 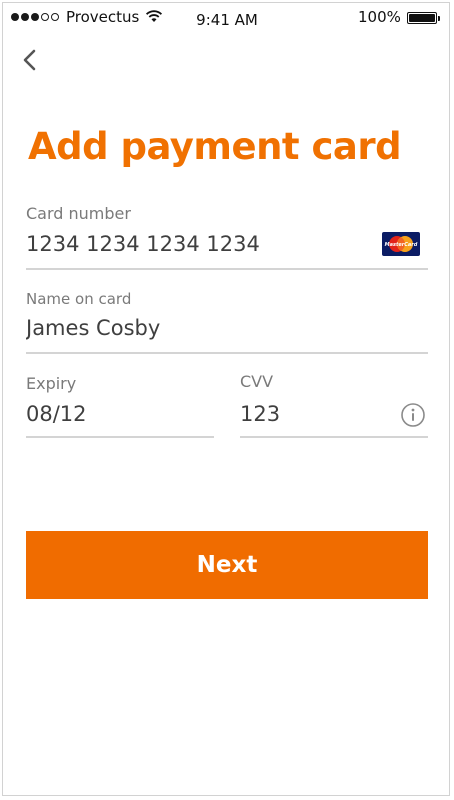 What do you see at coordinates (216, 328) in the screenshot?
I see `name-on-card-input` at bounding box center [216, 328].